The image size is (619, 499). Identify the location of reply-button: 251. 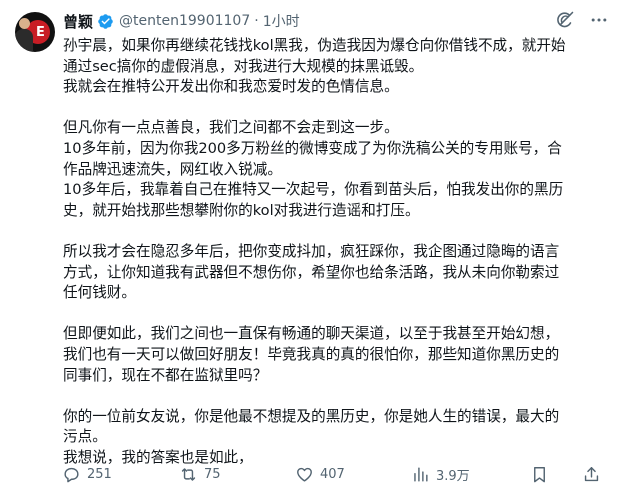
(87, 474).